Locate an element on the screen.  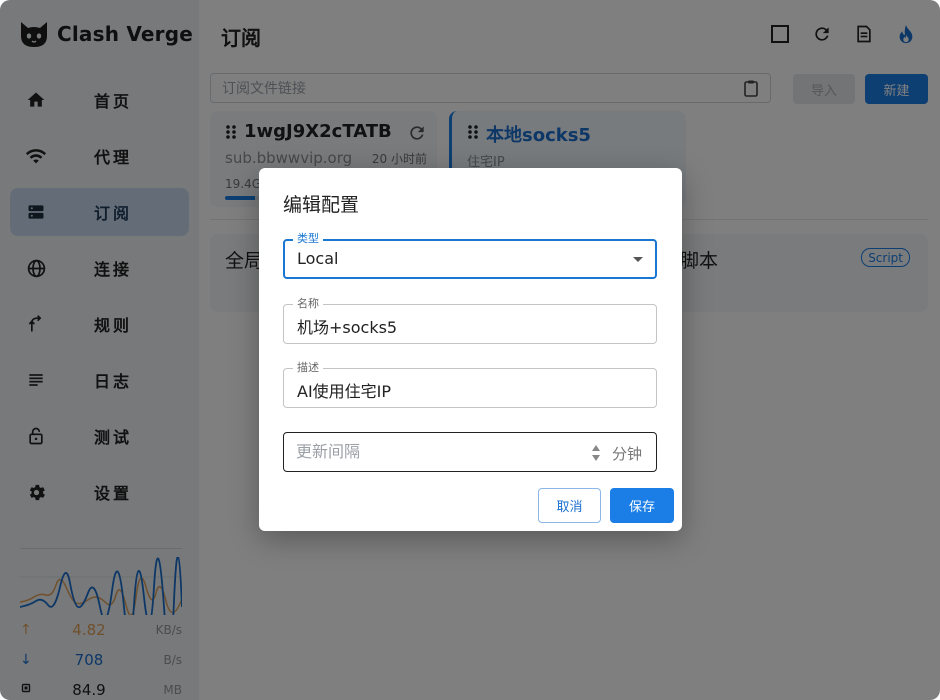
description-label: 描述 is located at coordinates (308, 368).